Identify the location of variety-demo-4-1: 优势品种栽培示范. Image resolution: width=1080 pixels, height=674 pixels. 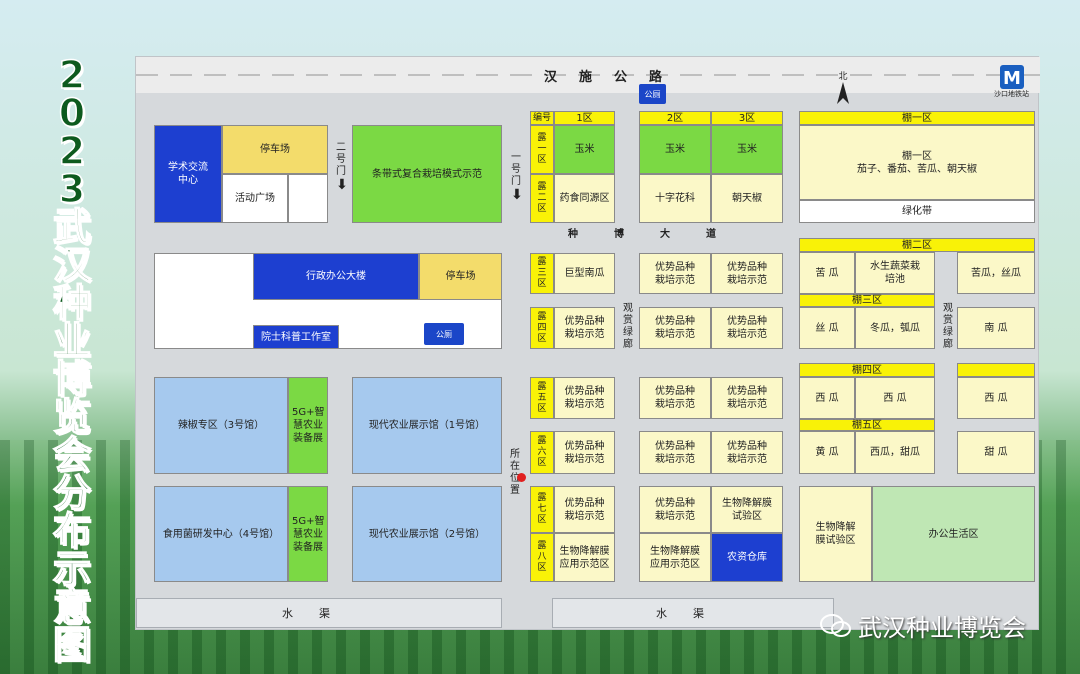
(584, 328).